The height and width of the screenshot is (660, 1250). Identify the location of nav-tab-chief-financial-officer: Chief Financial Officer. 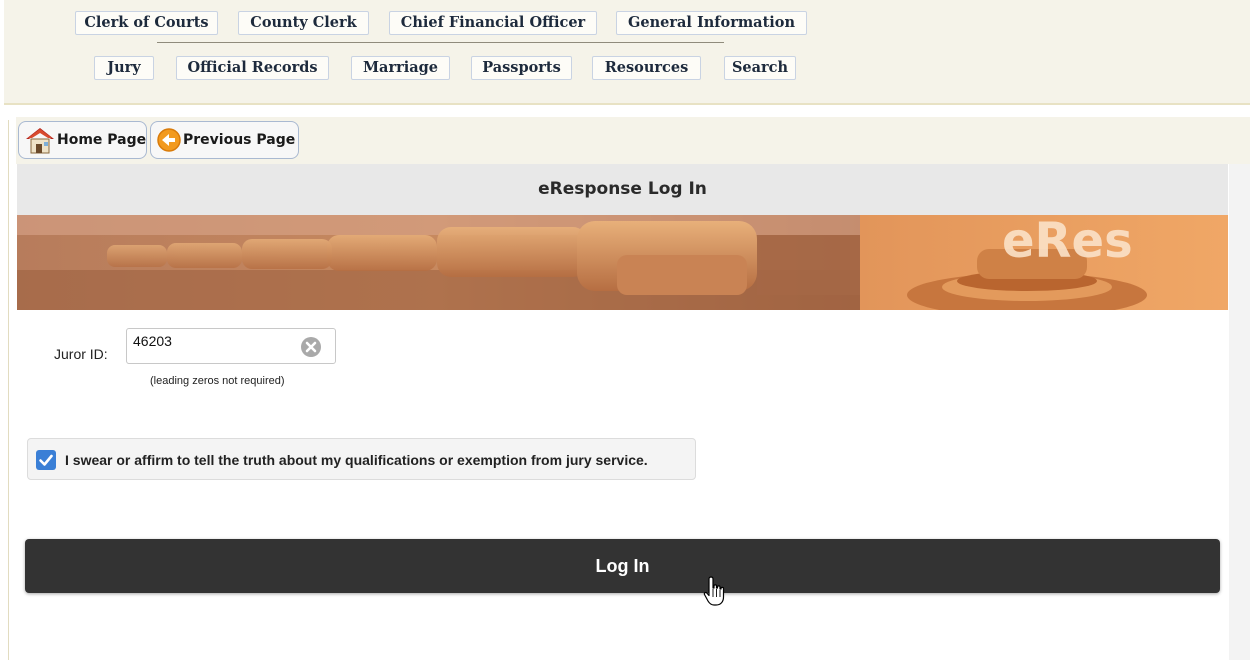
(493, 23).